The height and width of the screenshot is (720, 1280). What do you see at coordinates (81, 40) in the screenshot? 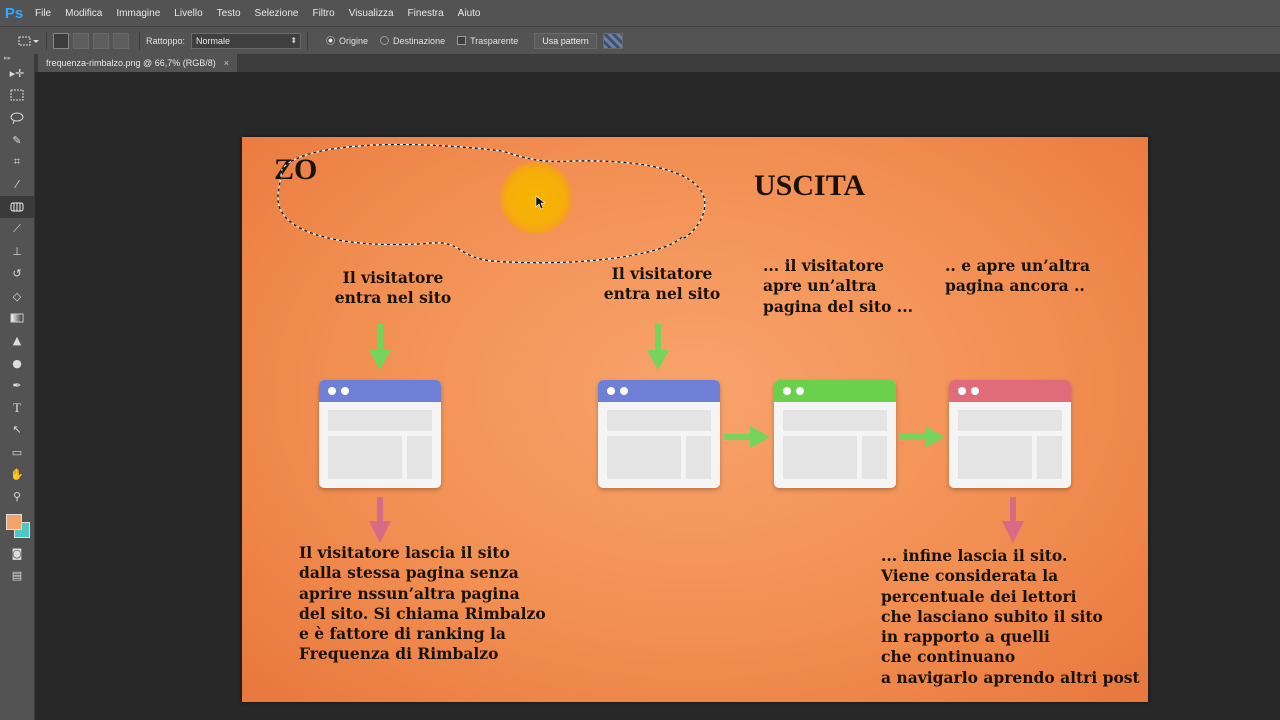
I see `selection-add-button` at bounding box center [81, 40].